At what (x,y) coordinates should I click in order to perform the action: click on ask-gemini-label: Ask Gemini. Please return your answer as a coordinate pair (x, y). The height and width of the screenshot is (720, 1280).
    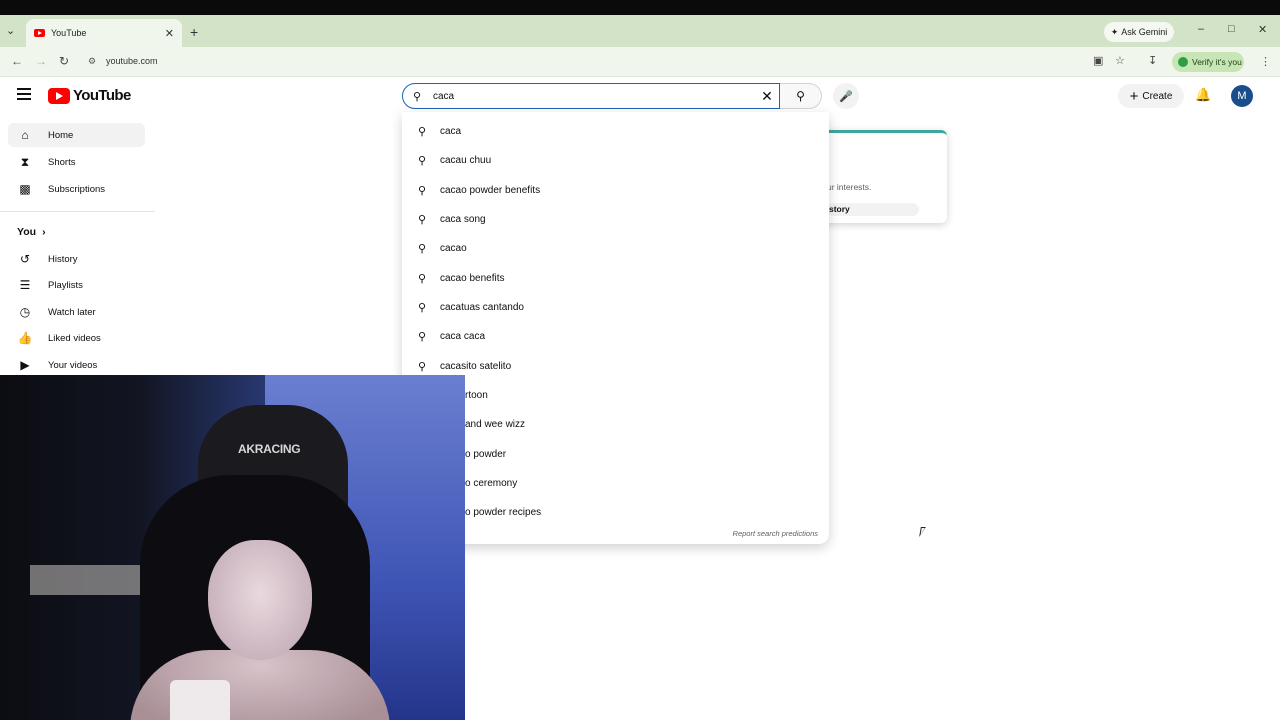
    Looking at the image, I should click on (1144, 32).